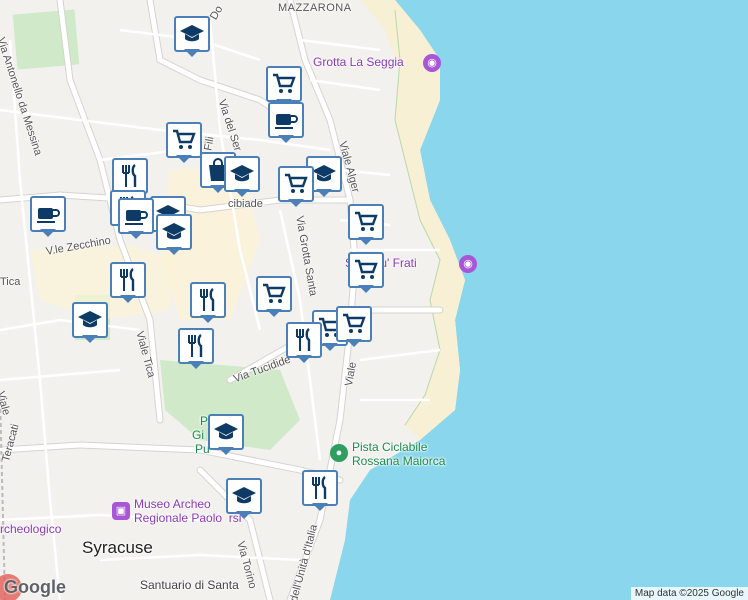  What do you see at coordinates (121, 511) in the screenshot?
I see `museum-icon: ▣` at bounding box center [121, 511].